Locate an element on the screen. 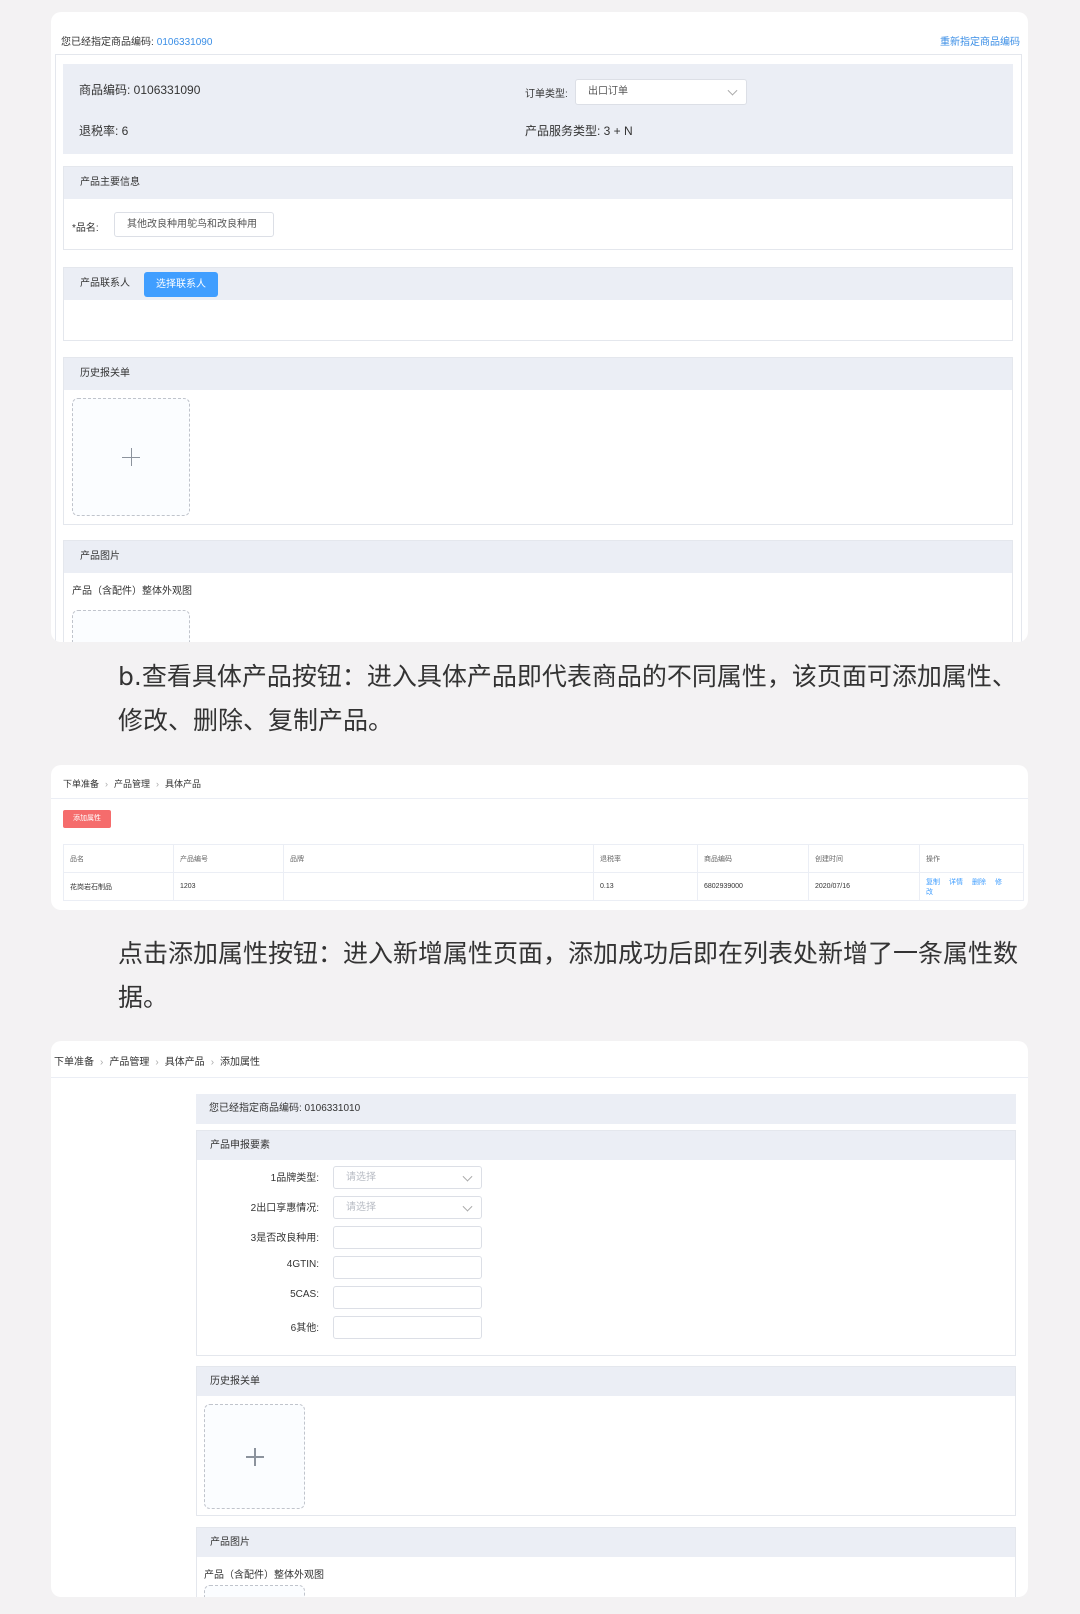 This screenshot has height=1614, width=1080. cell-code: 6802939000 is located at coordinates (753, 886).